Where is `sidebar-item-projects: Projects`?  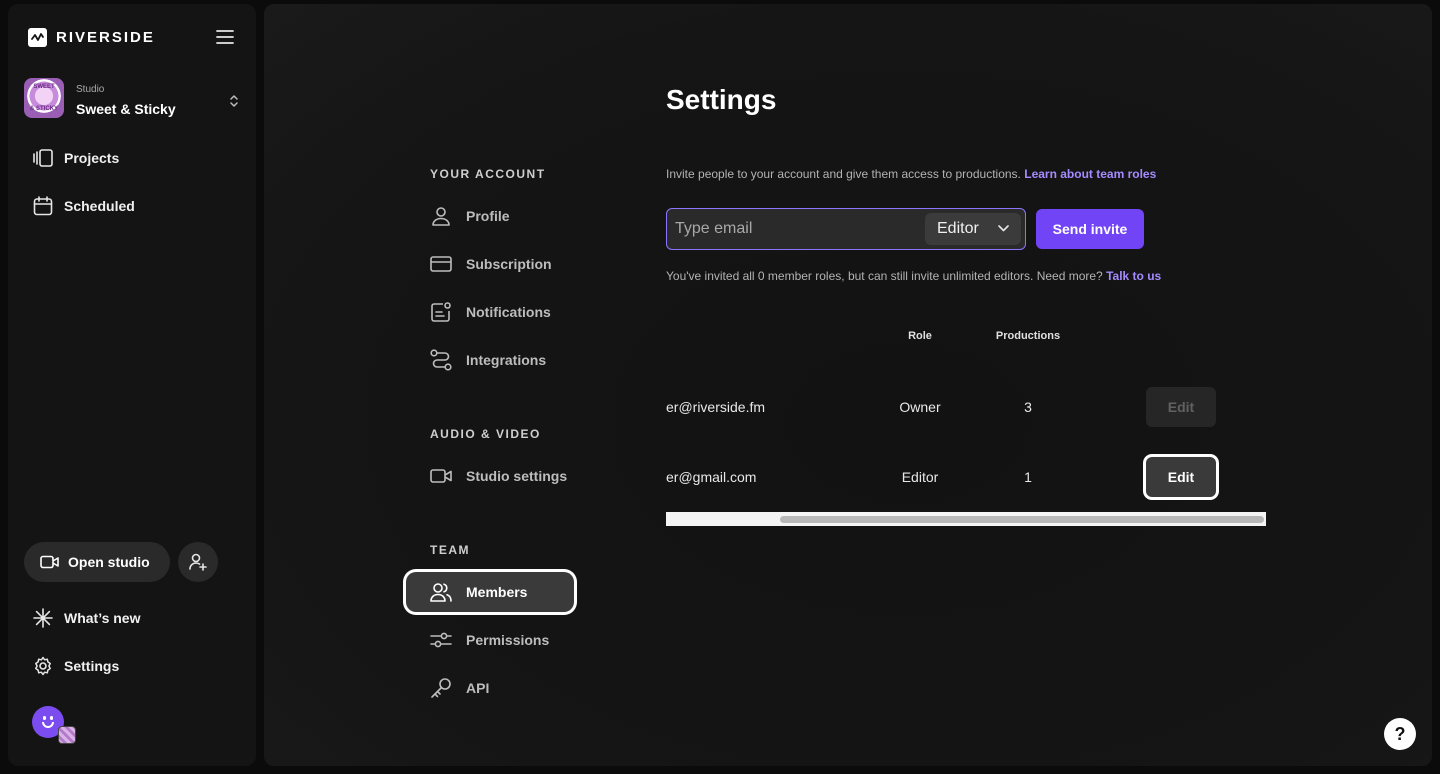 sidebar-item-projects: Projects is located at coordinates (75, 158).